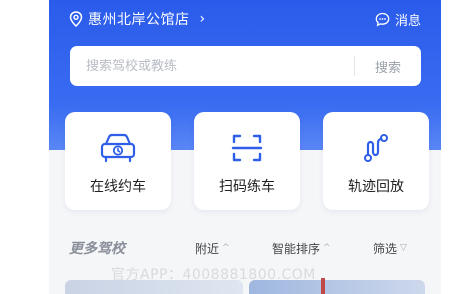 Image resolution: width=465 pixels, height=294 pixels. I want to click on filter-screen: 筛选 ▽, so click(390, 248).